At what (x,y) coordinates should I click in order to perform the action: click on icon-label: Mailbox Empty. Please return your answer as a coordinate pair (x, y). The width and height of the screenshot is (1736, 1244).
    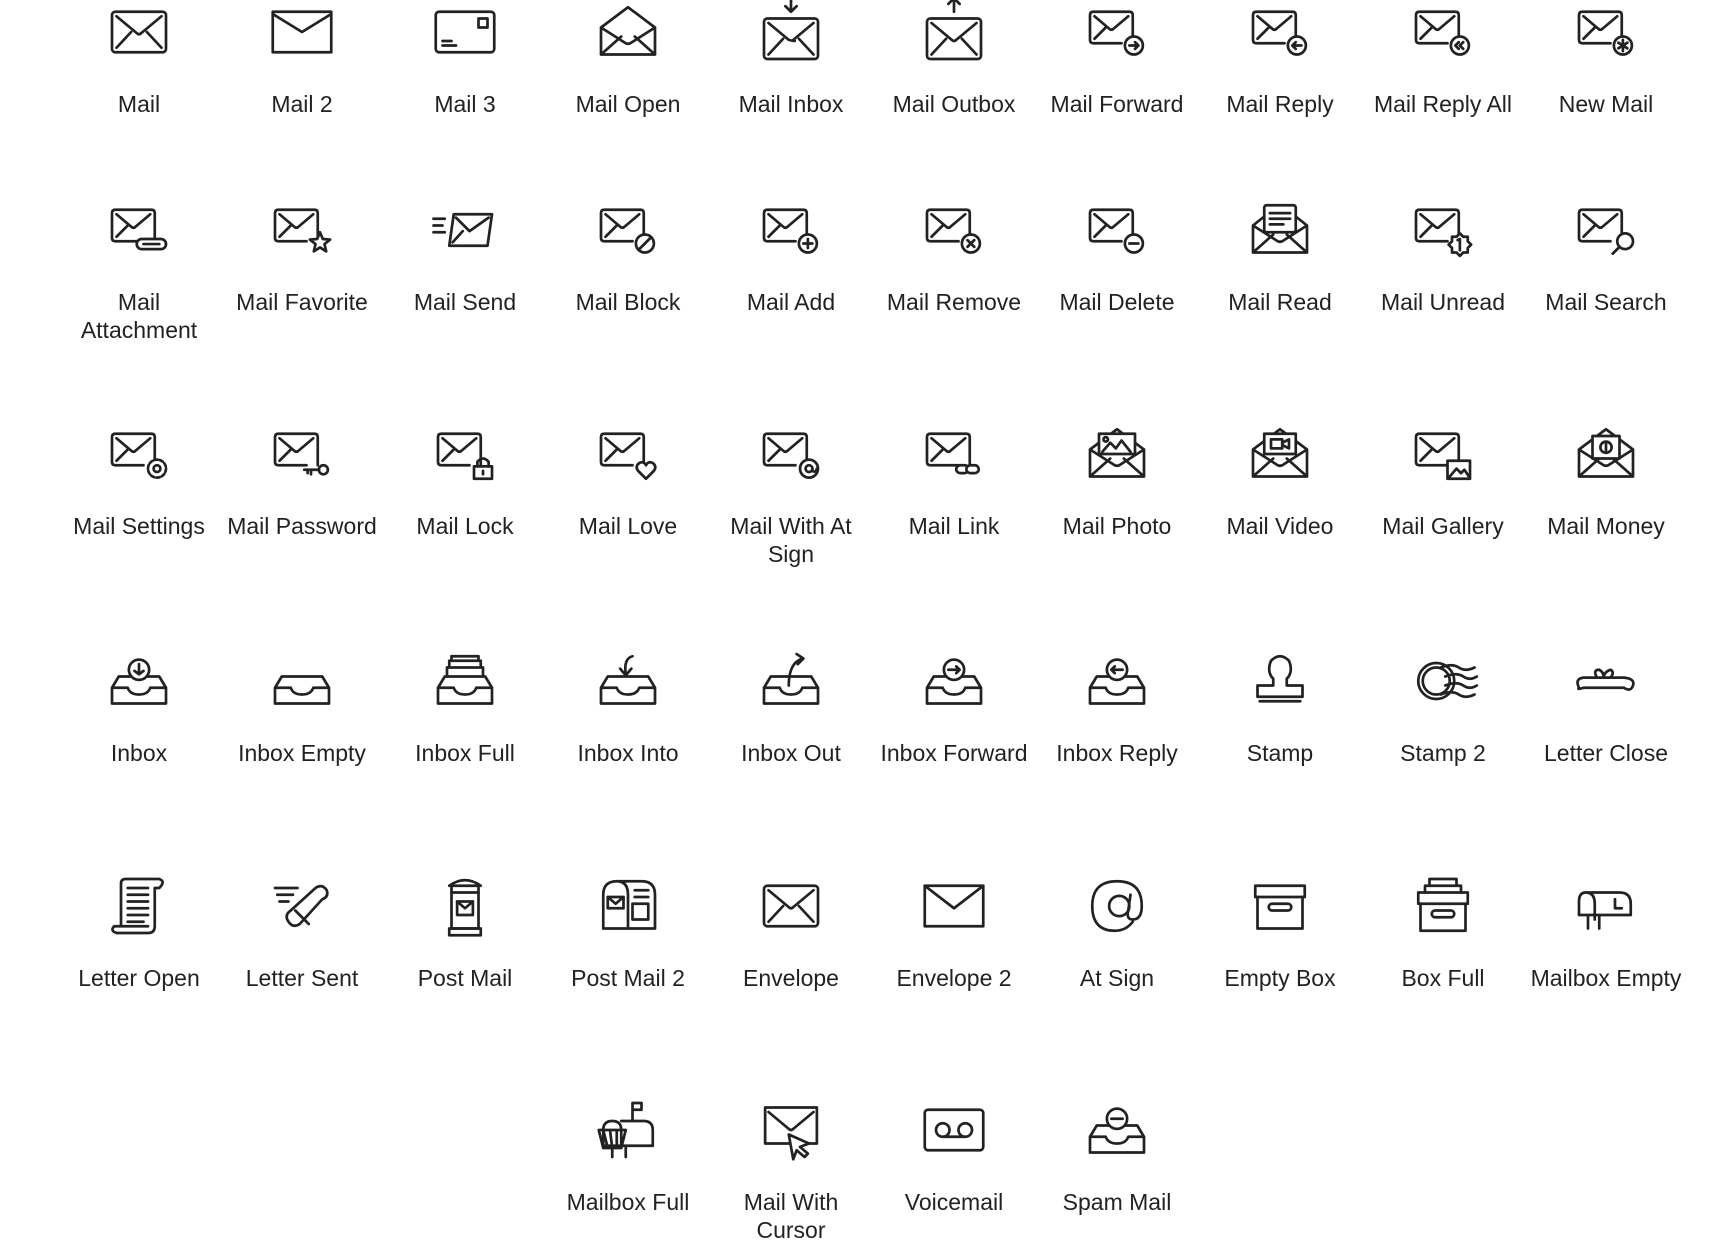
    Looking at the image, I should click on (1606, 978).